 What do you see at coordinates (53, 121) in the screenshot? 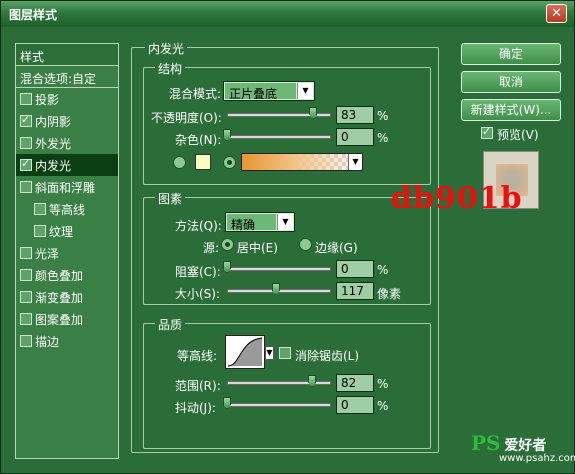
I see `style-item-label: 内阴影` at bounding box center [53, 121].